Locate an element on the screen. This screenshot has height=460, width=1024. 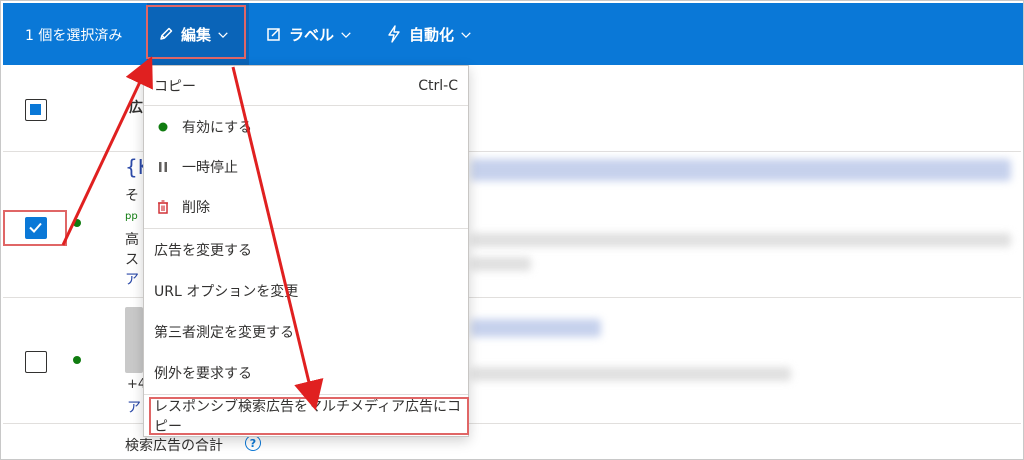
arrow-edit-to-menu-item is located at coordinates (277, 238).